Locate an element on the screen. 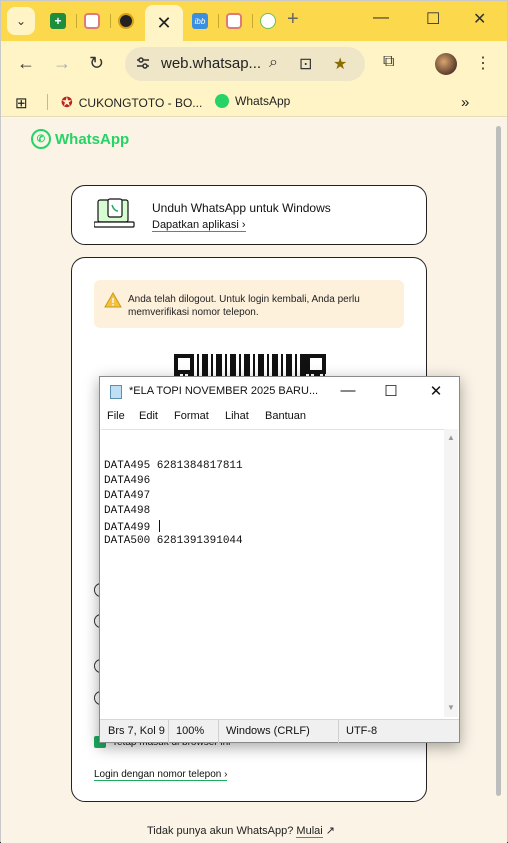 This screenshot has width=508, height=843. cursor-position: Brs 7, Kol 9 is located at coordinates (136, 731).